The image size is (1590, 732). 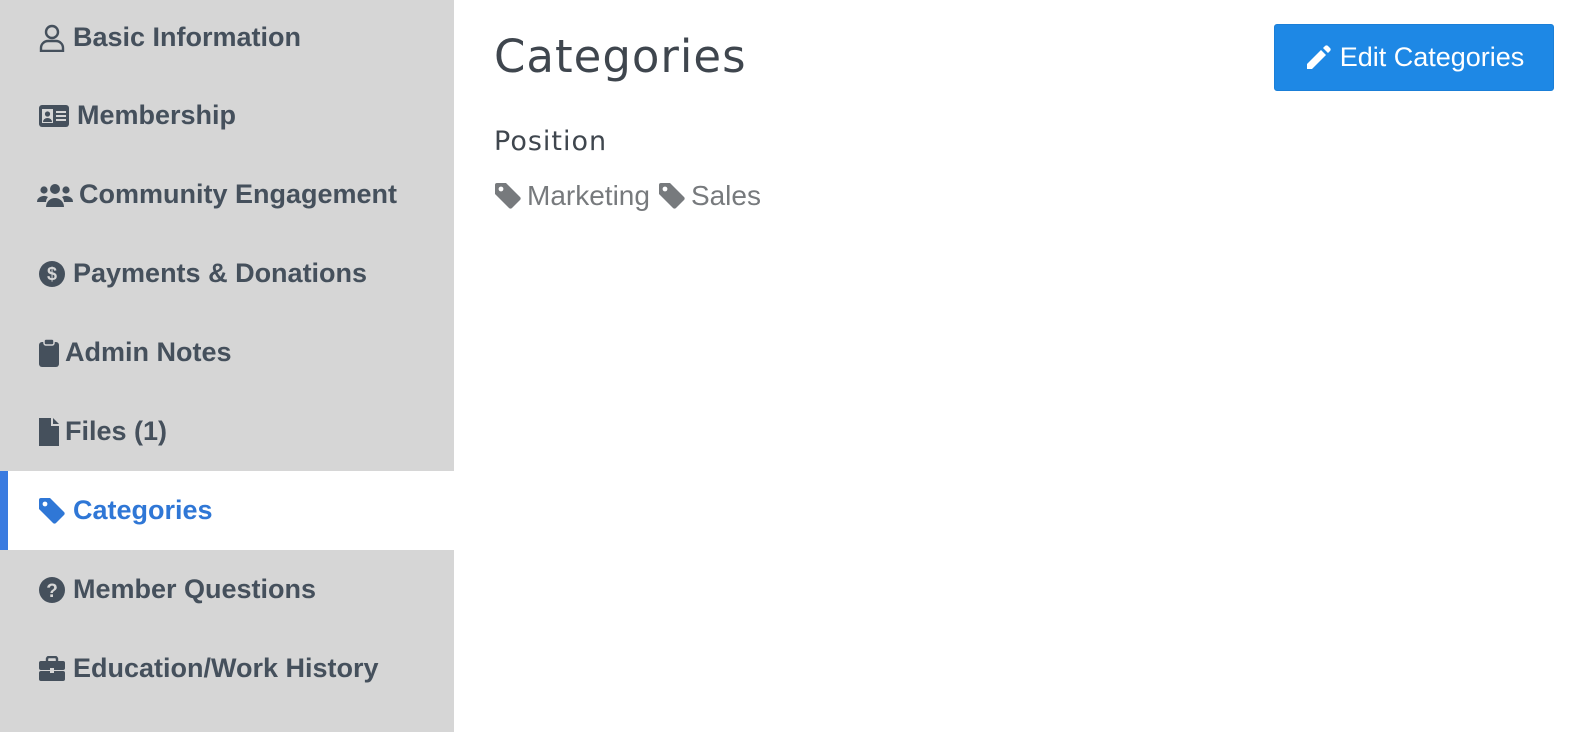 What do you see at coordinates (49, 432) in the screenshot?
I see `file-icon` at bounding box center [49, 432].